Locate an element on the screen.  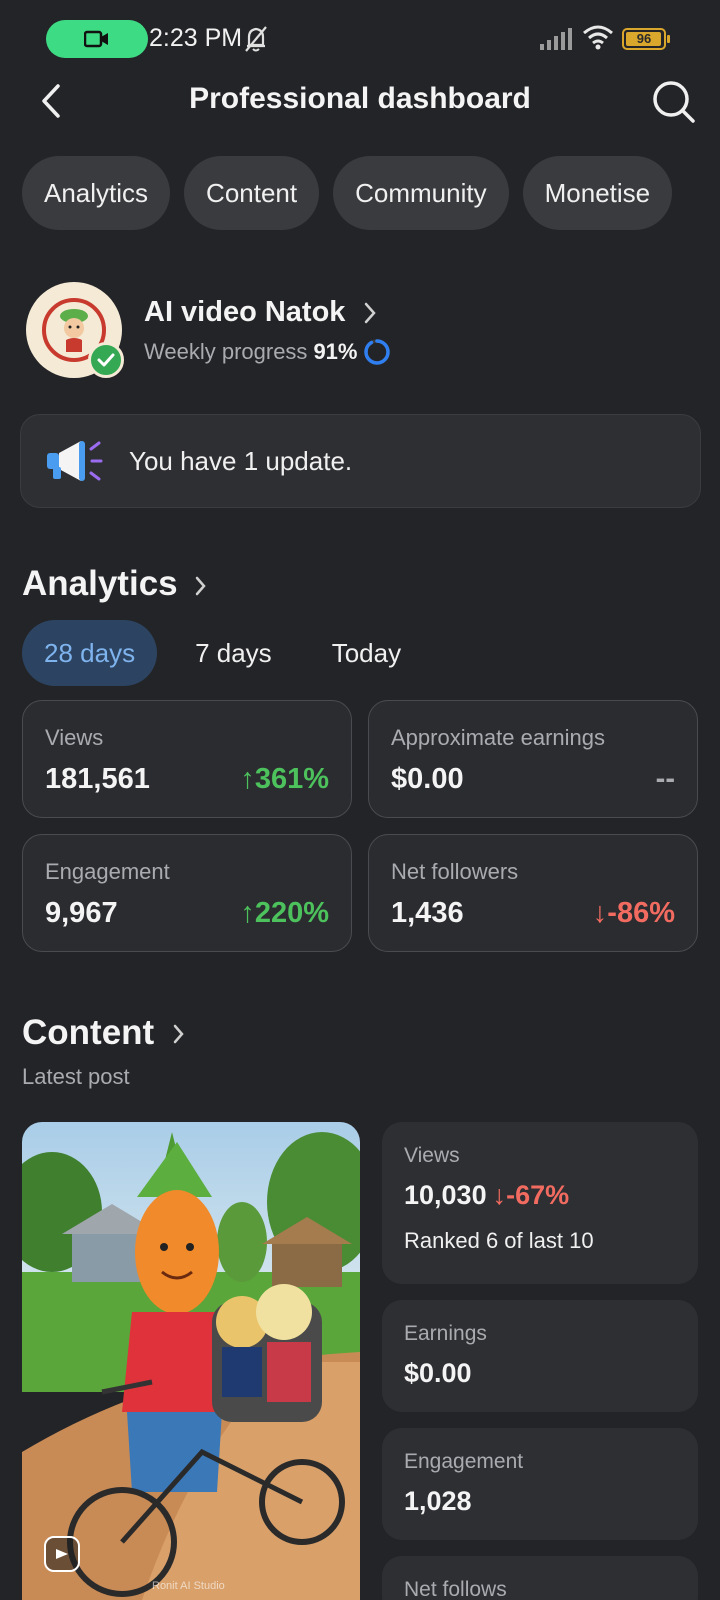
megaphone-icon is located at coordinates (75, 461).